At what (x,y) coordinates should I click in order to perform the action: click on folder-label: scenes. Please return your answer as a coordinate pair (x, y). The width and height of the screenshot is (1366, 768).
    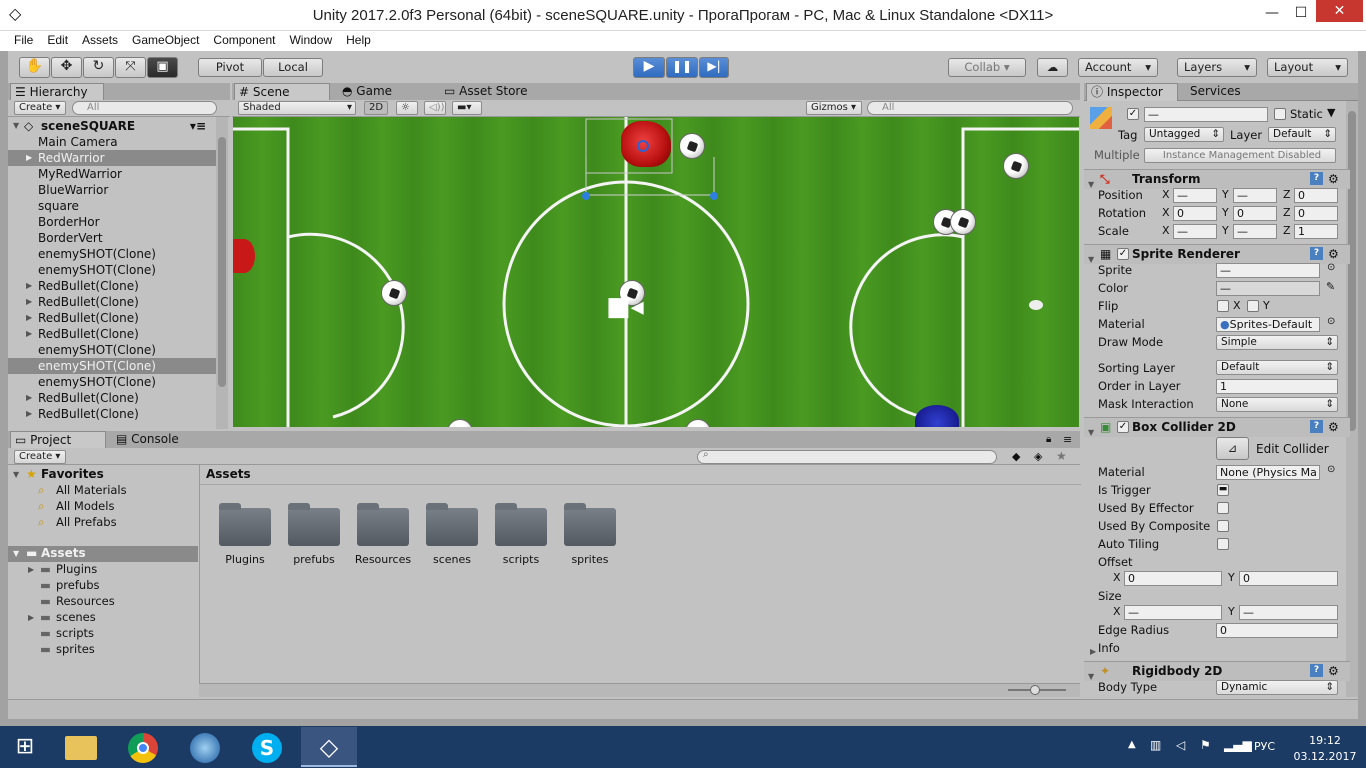
    Looking at the image, I should click on (452, 559).